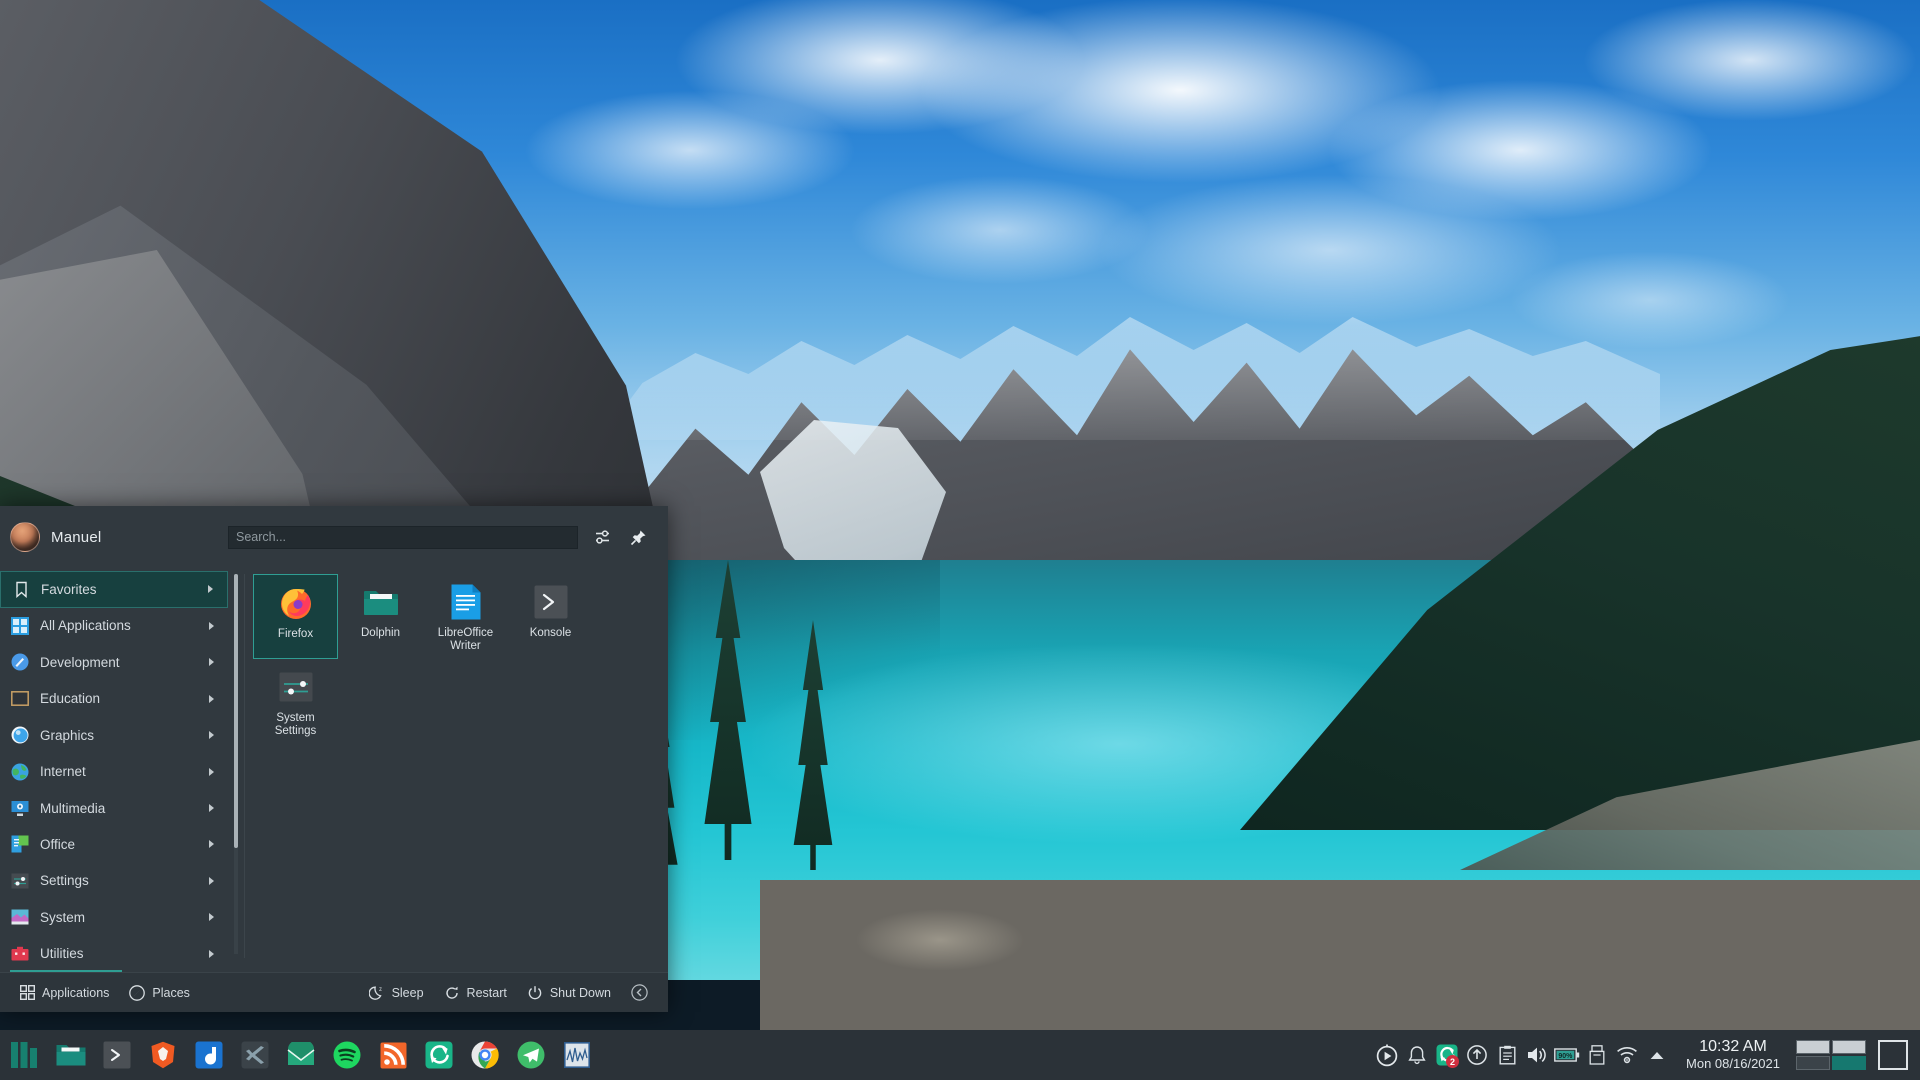  Describe the element at coordinates (80, 662) in the screenshot. I see `sidebar-item-label: Development` at that location.